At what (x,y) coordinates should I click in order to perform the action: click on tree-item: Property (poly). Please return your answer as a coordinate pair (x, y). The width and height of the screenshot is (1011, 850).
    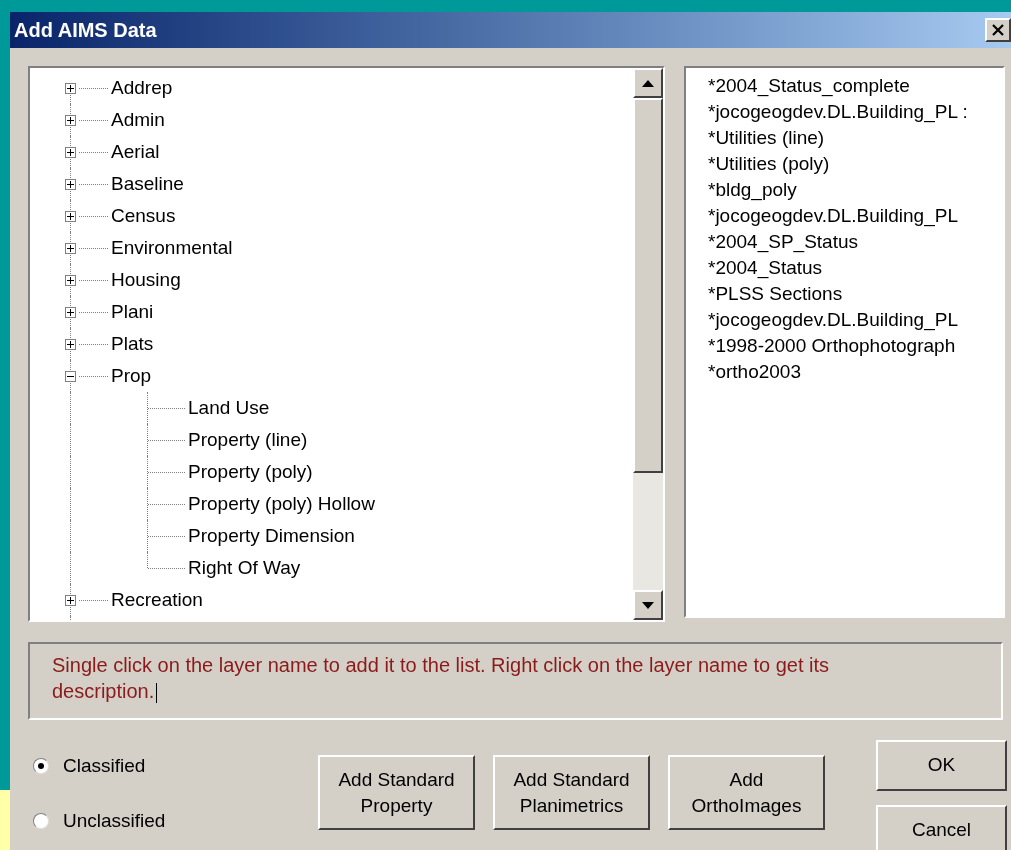
    Looking at the image, I should click on (250, 472).